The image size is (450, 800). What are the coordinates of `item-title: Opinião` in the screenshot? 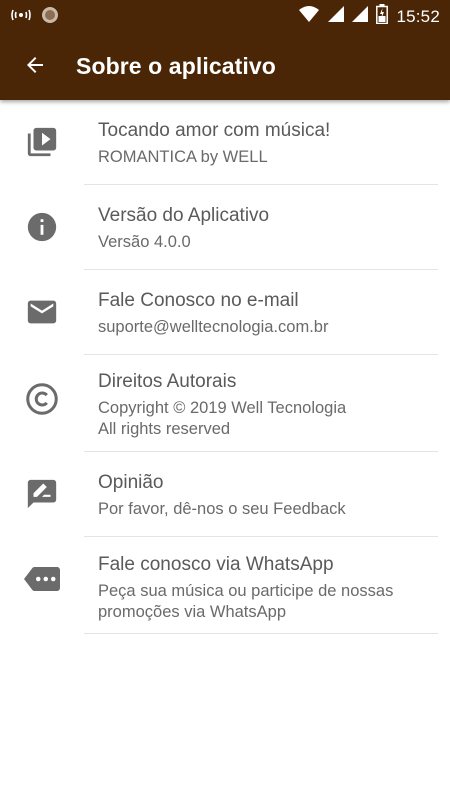 It's located at (131, 482).